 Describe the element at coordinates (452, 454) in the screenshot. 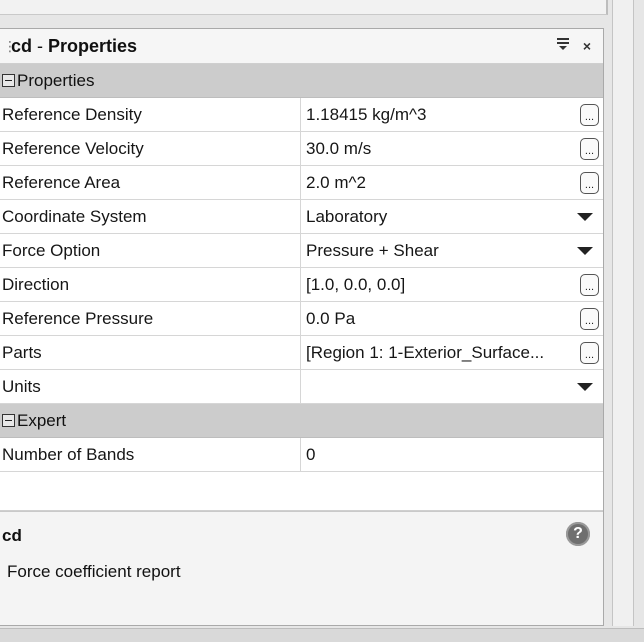

I see `property-value-cell: 0` at that location.